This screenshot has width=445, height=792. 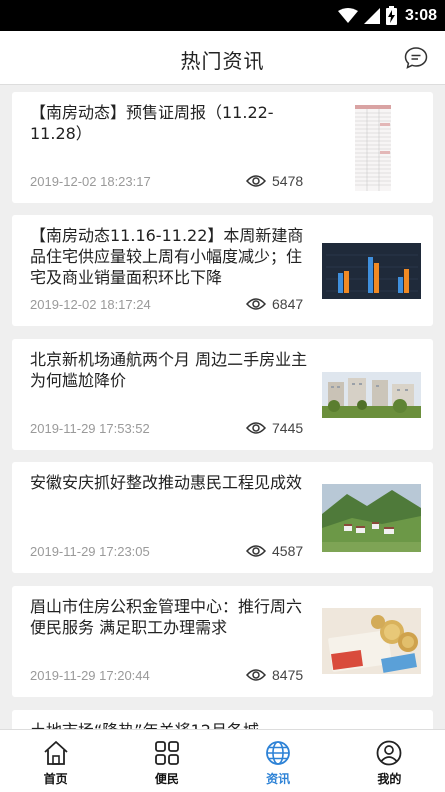 What do you see at coordinates (389, 753) in the screenshot?
I see `user-icon` at bounding box center [389, 753].